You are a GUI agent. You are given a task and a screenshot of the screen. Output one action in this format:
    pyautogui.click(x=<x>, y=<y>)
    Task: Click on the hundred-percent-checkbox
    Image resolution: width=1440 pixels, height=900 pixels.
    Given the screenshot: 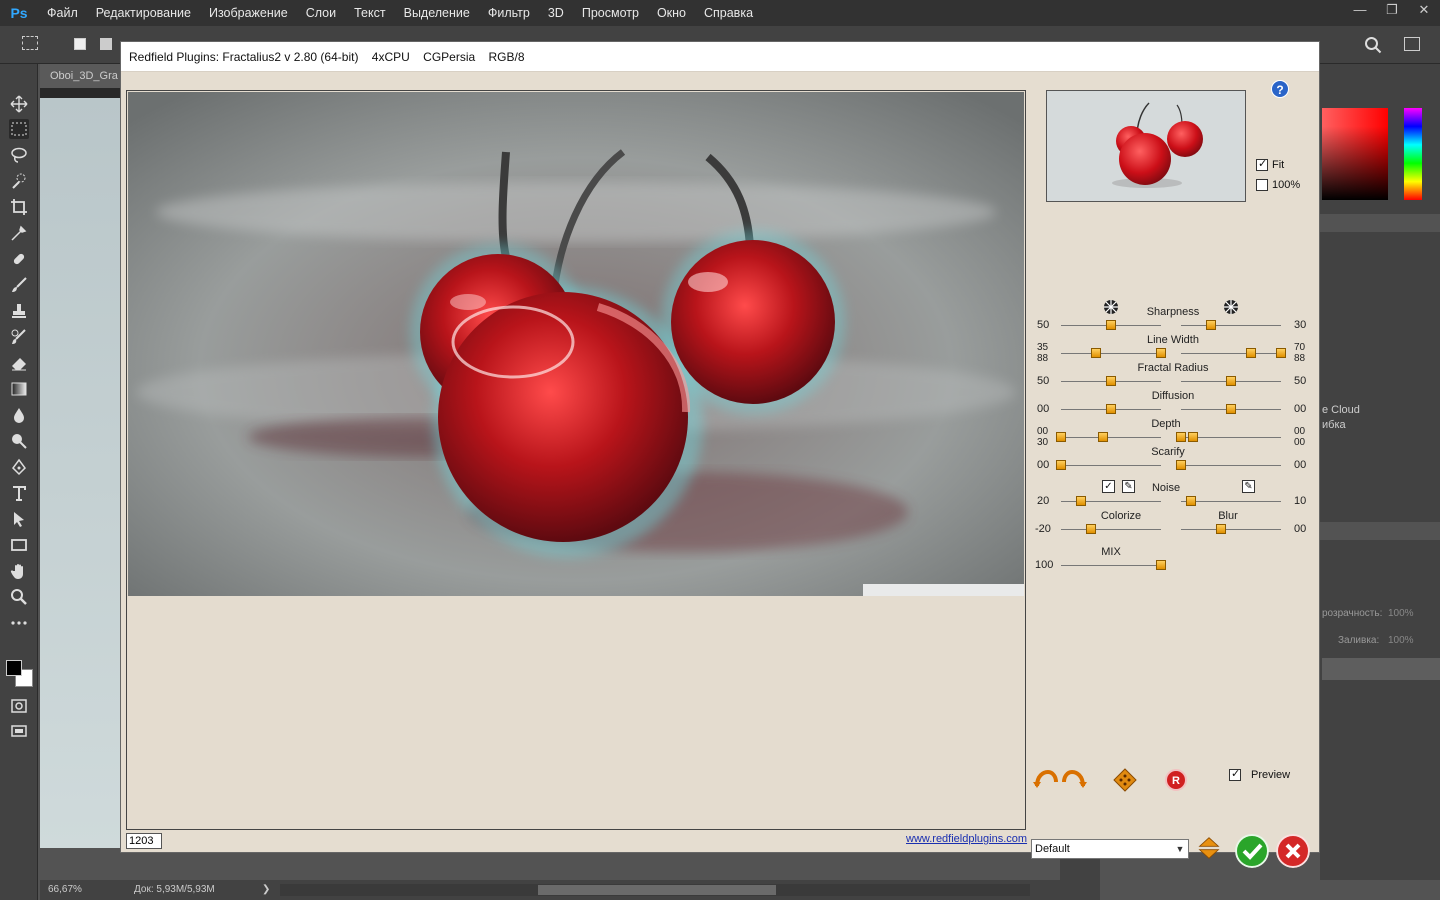 What is the action you would take?
    pyautogui.click(x=1262, y=185)
    